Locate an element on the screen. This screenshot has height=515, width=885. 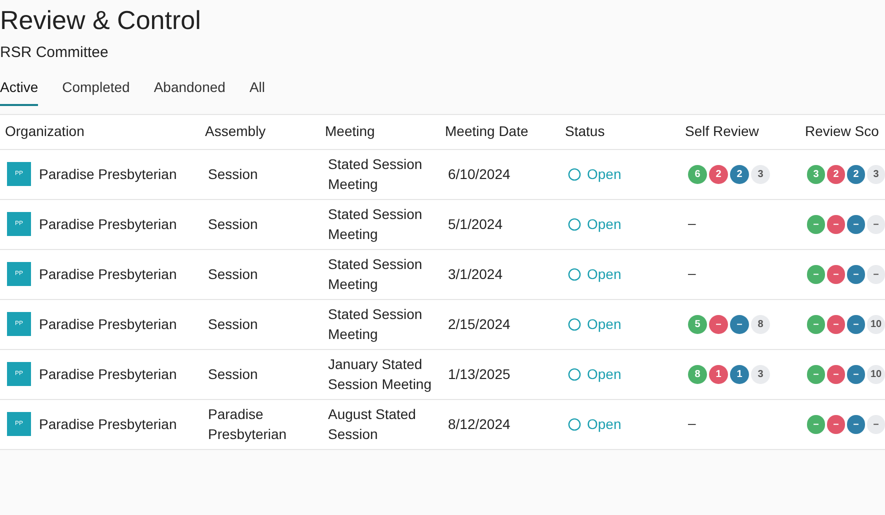
meeting-cell-text: January Stated Session Meeting is located at coordinates (380, 374).